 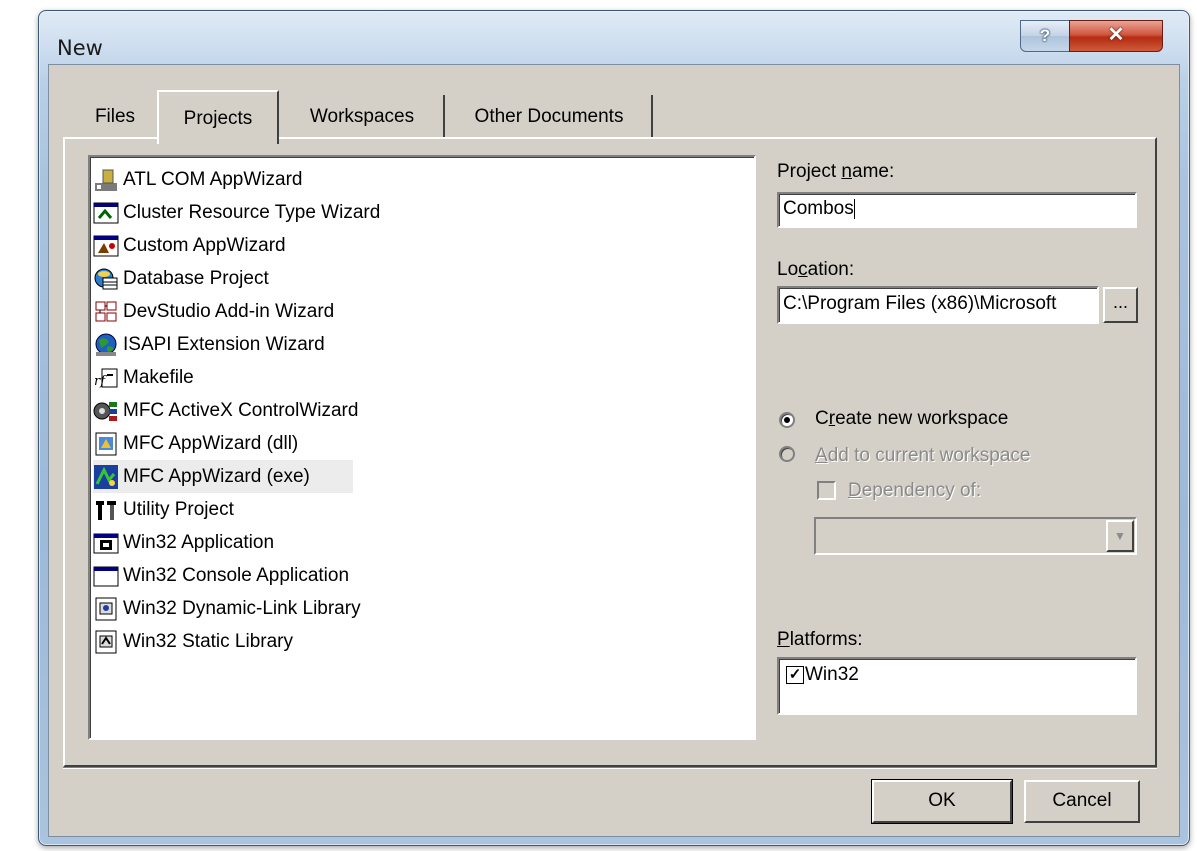 I want to click on add-to-workspace-label: Add to current workspace, so click(x=922, y=456).